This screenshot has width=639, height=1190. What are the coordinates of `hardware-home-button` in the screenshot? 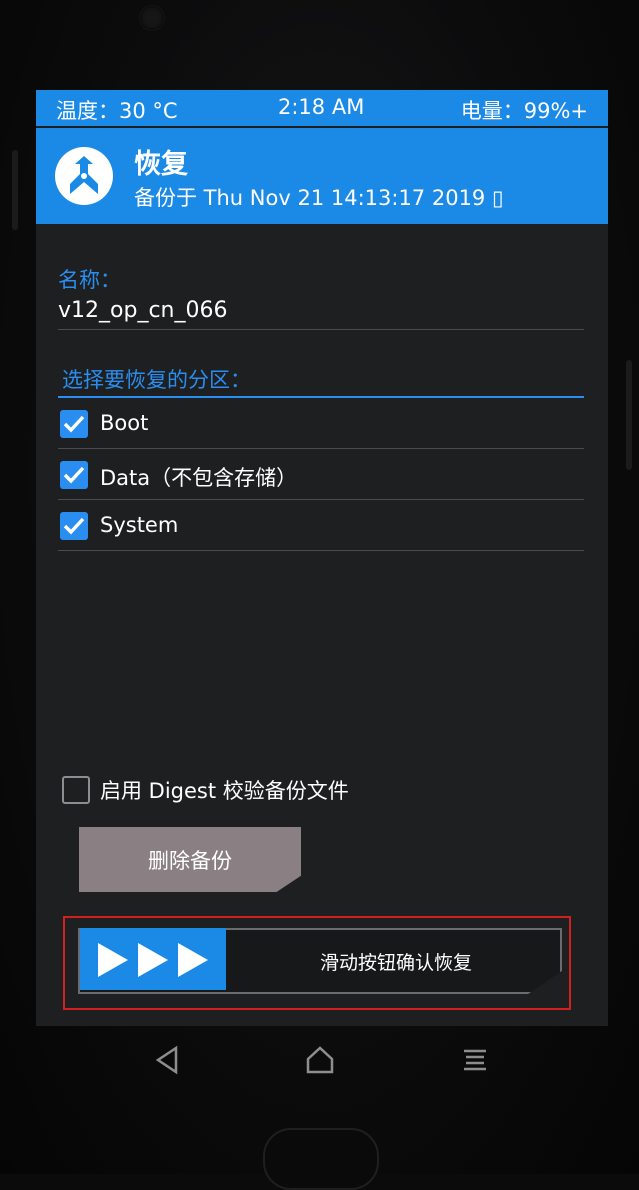 It's located at (321, 1159).